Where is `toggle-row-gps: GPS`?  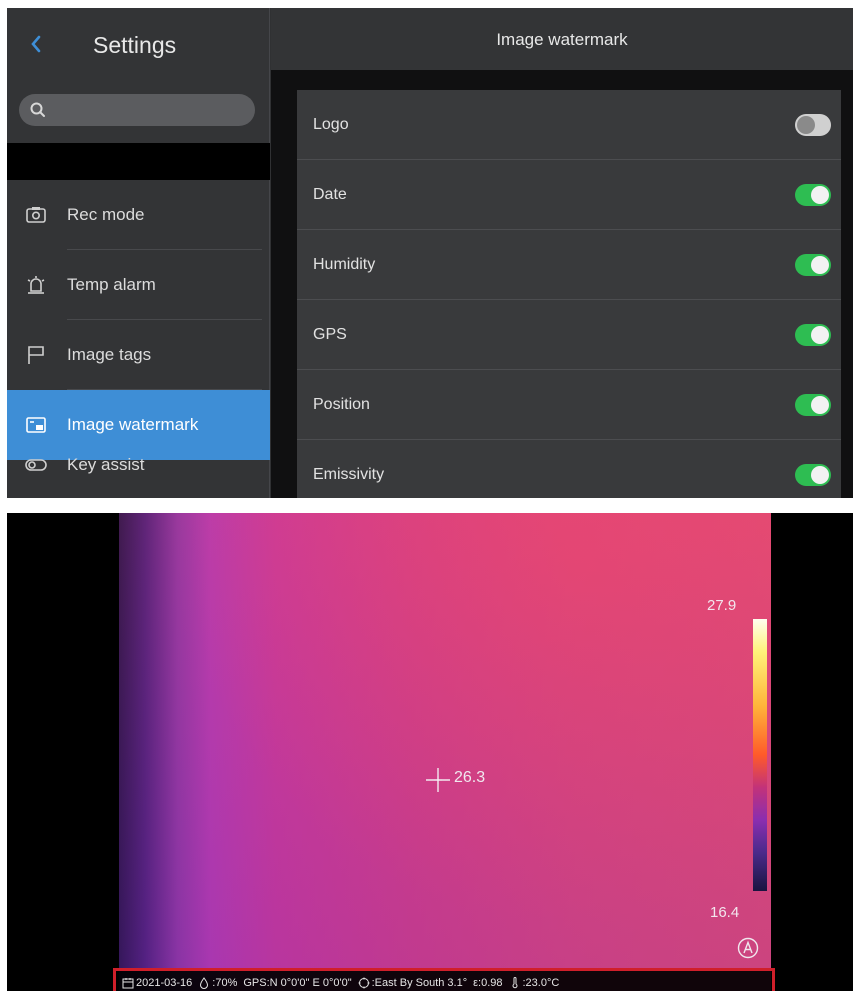
toggle-row-gps: GPS is located at coordinates (569, 335).